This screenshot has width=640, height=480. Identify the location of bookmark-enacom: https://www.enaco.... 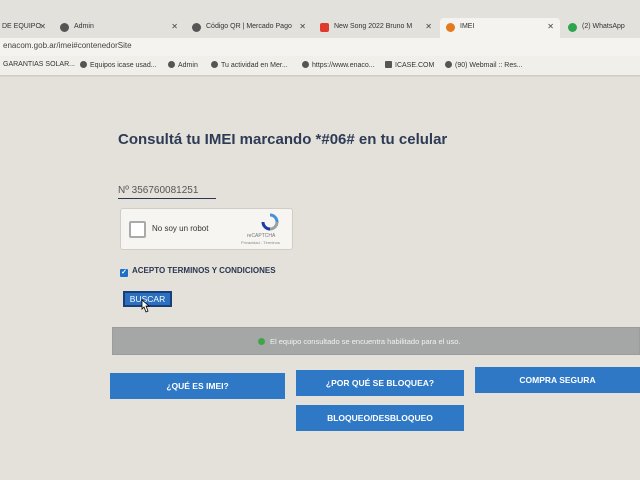
(338, 65).